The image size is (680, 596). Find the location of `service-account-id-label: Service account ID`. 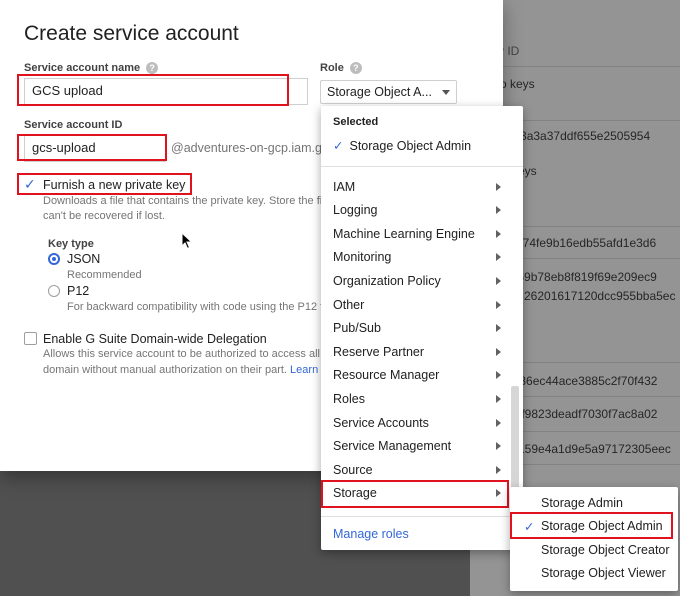

service-account-id-label: Service account ID is located at coordinates (73, 125).